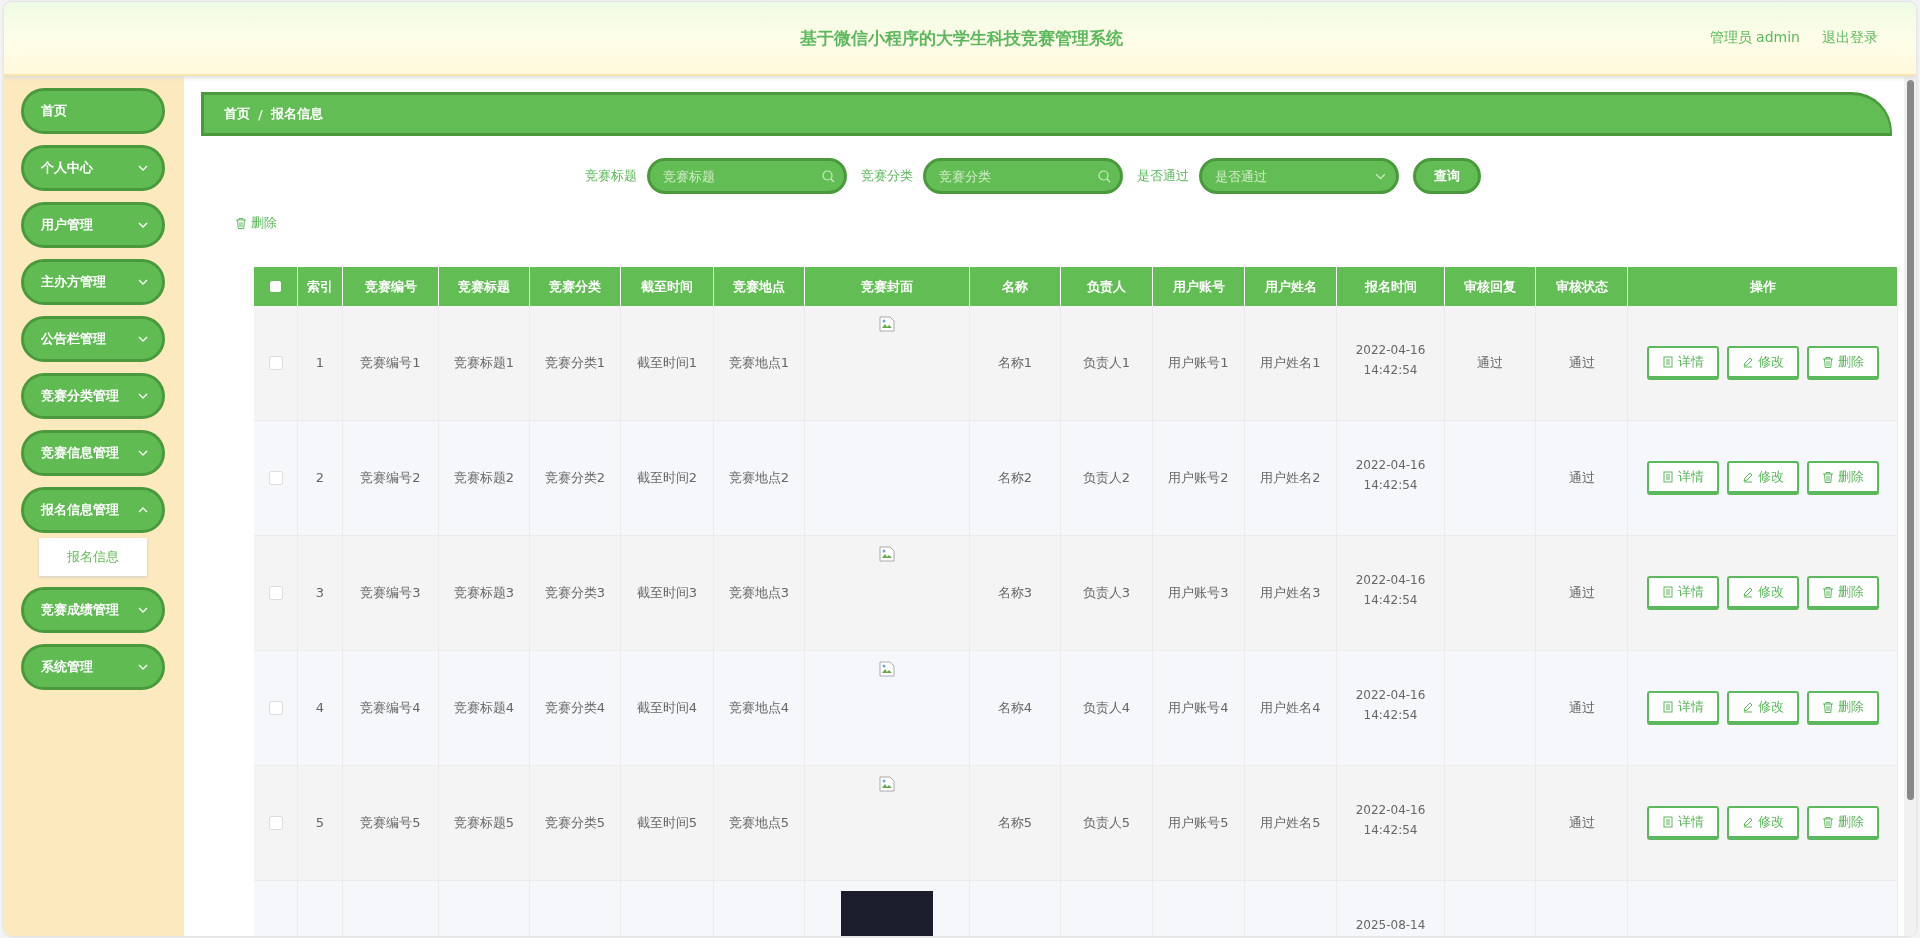 The height and width of the screenshot is (938, 1920). I want to click on menu-item: 个人中心, so click(93, 168).